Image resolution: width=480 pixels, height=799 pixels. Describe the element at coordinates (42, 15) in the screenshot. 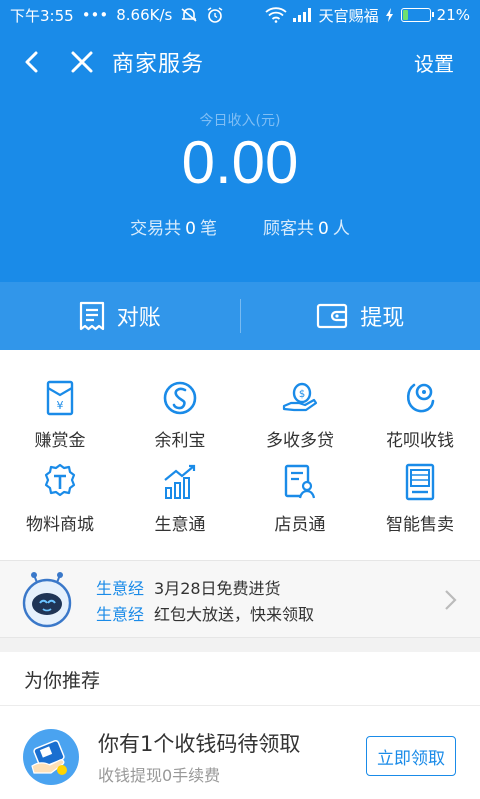

I see `status-time: 下午3:55` at that location.